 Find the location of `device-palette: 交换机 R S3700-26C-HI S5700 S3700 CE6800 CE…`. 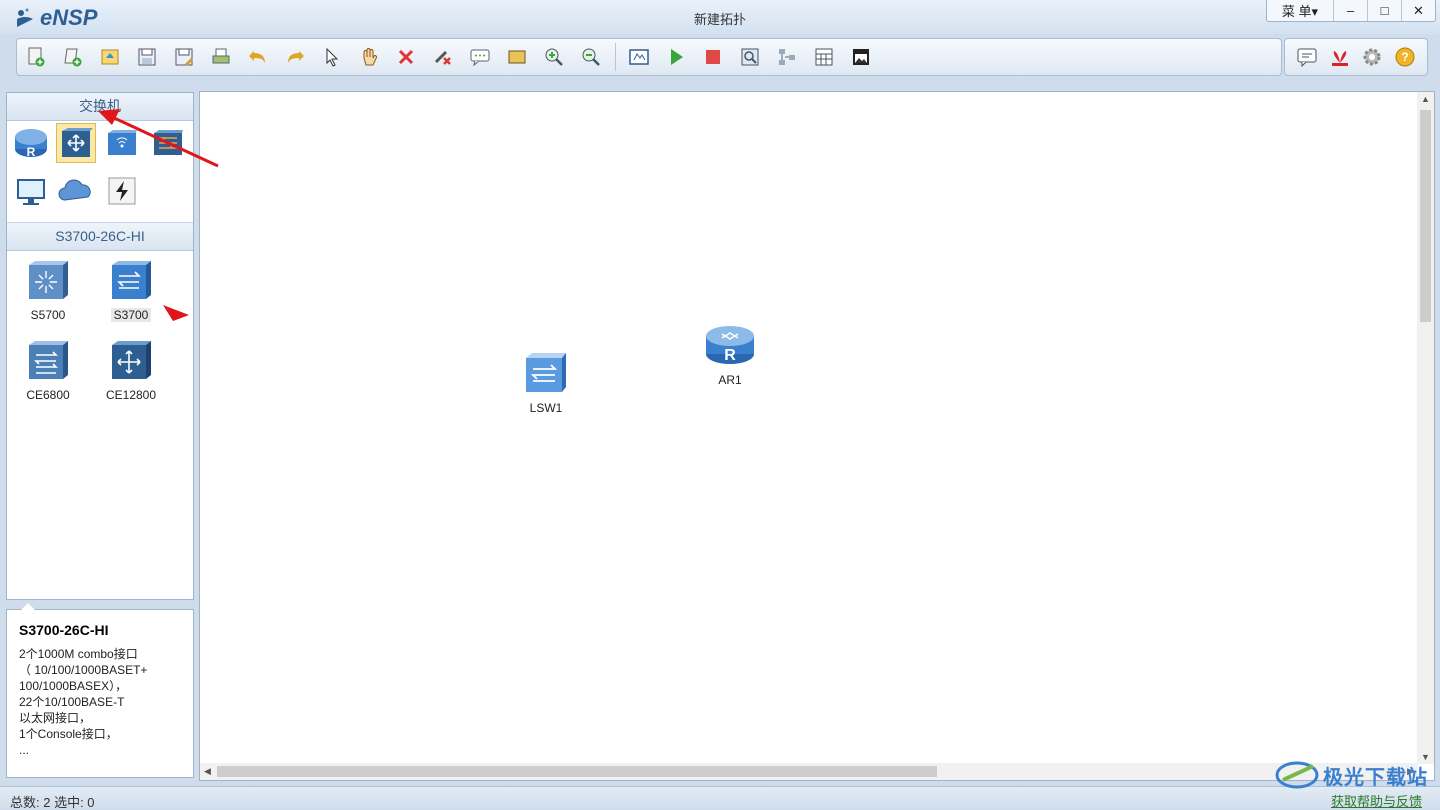

device-palette: 交换机 R S3700-26C-HI S5700 S3700 CE6800 CE… is located at coordinates (100, 346).